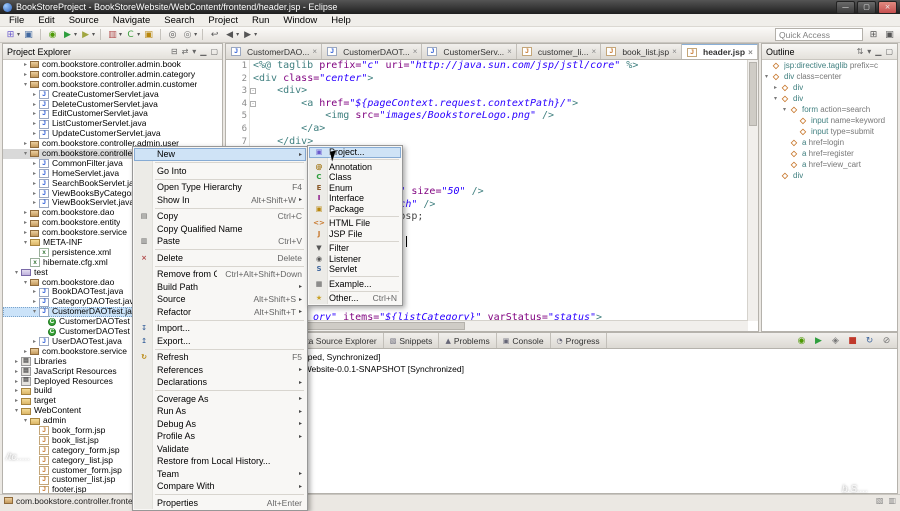  What do you see at coordinates (873, 35) in the screenshot?
I see `perspective-grid-icon: ⊞` at bounding box center [873, 35].